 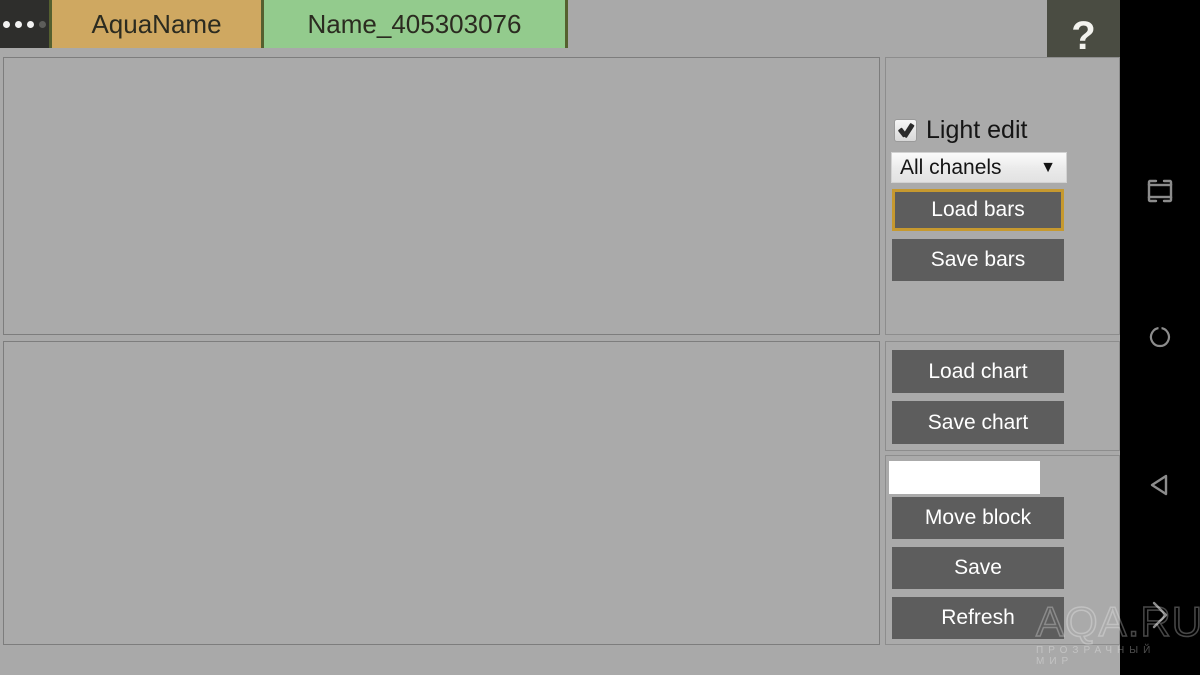 I want to click on tab-name-405303076-label: Name_405303076, so click(x=414, y=23).